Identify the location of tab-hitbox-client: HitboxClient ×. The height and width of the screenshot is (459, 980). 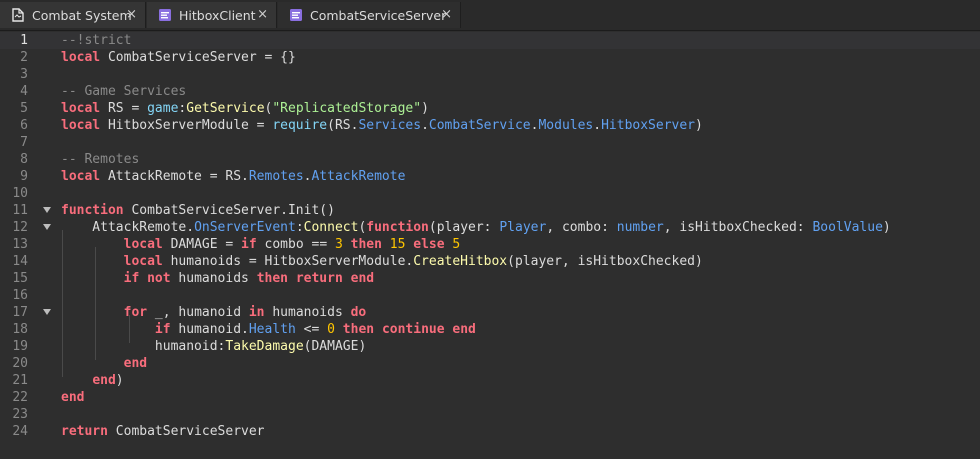
(212, 15).